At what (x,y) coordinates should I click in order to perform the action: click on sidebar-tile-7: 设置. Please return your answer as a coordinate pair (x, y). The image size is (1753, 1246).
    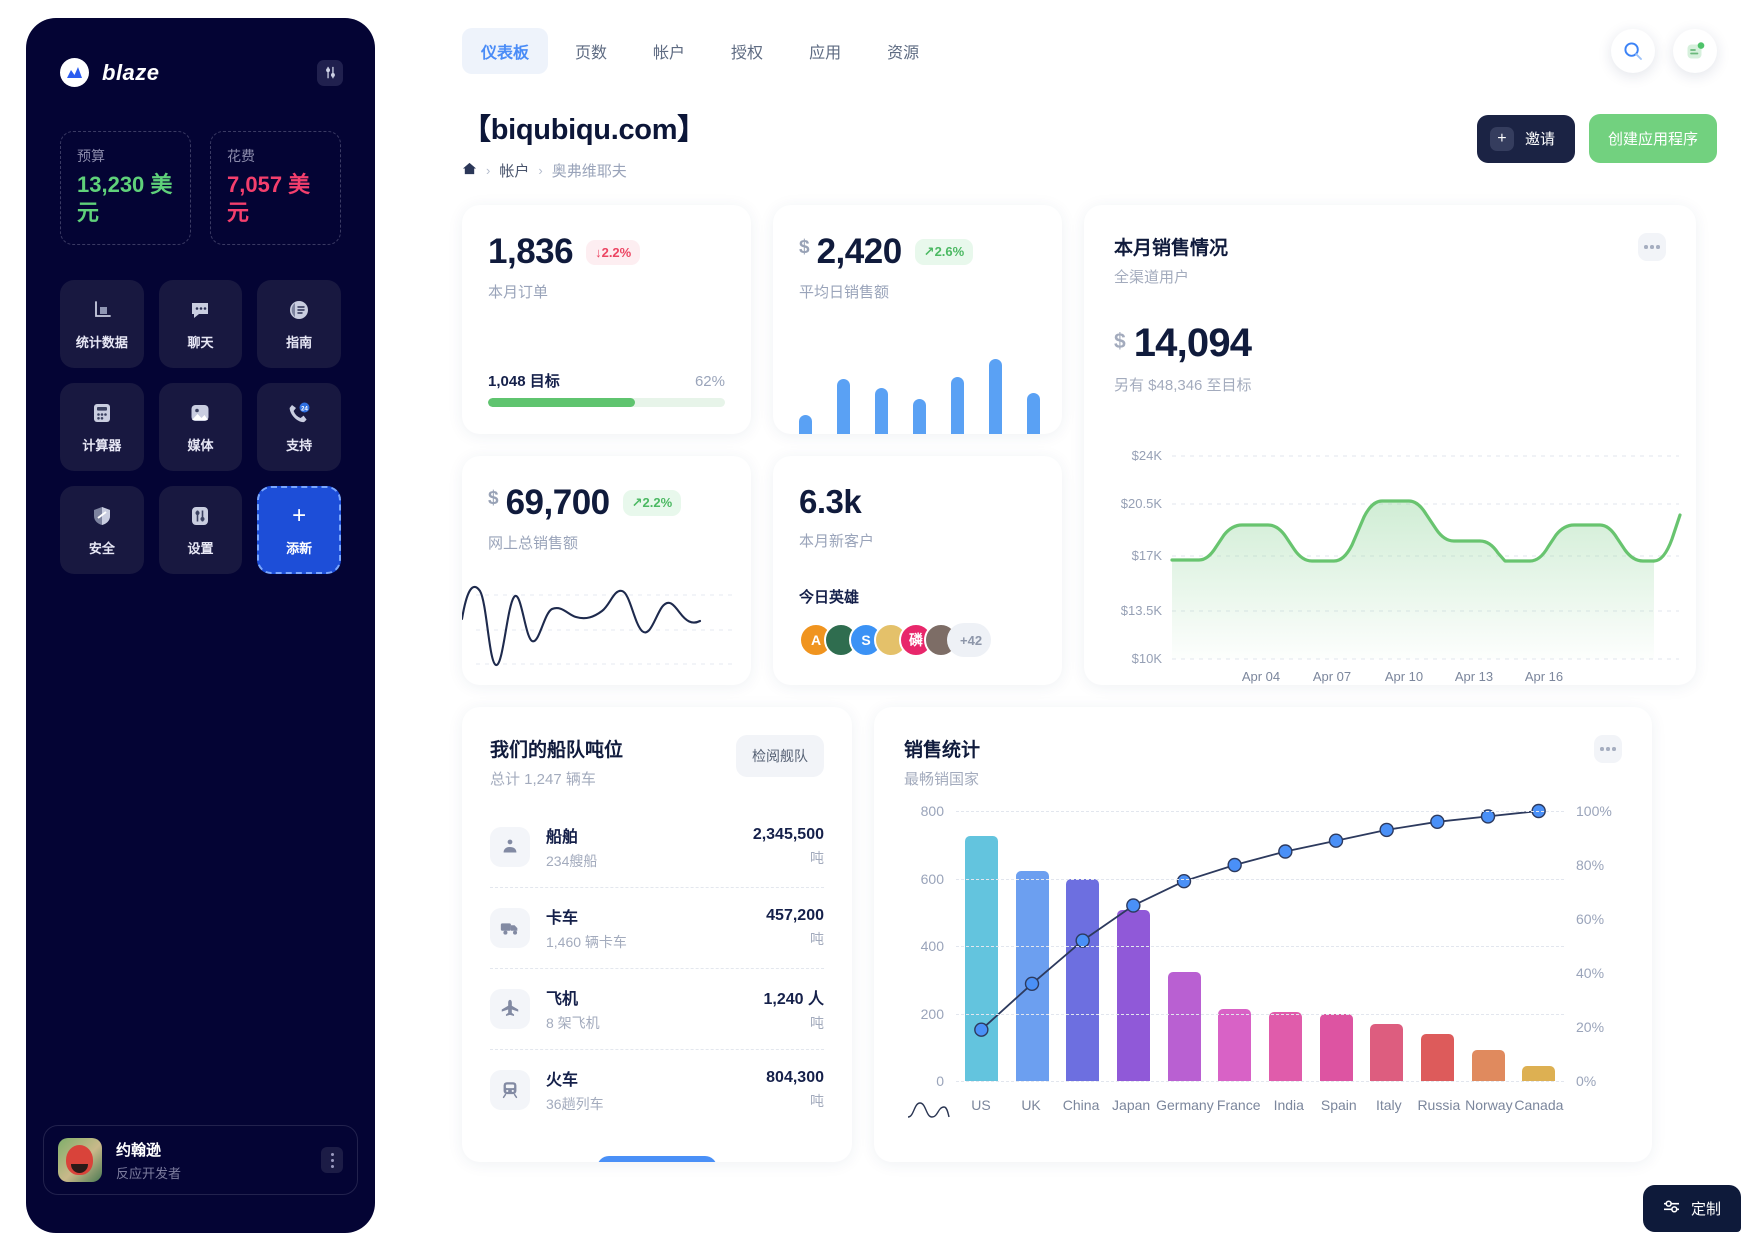
    Looking at the image, I should click on (200, 530).